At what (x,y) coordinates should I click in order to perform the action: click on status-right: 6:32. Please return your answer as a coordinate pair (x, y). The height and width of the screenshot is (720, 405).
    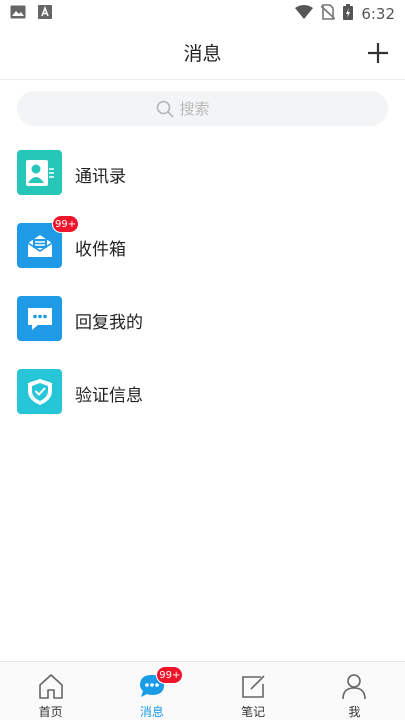
    Looking at the image, I should click on (345, 14).